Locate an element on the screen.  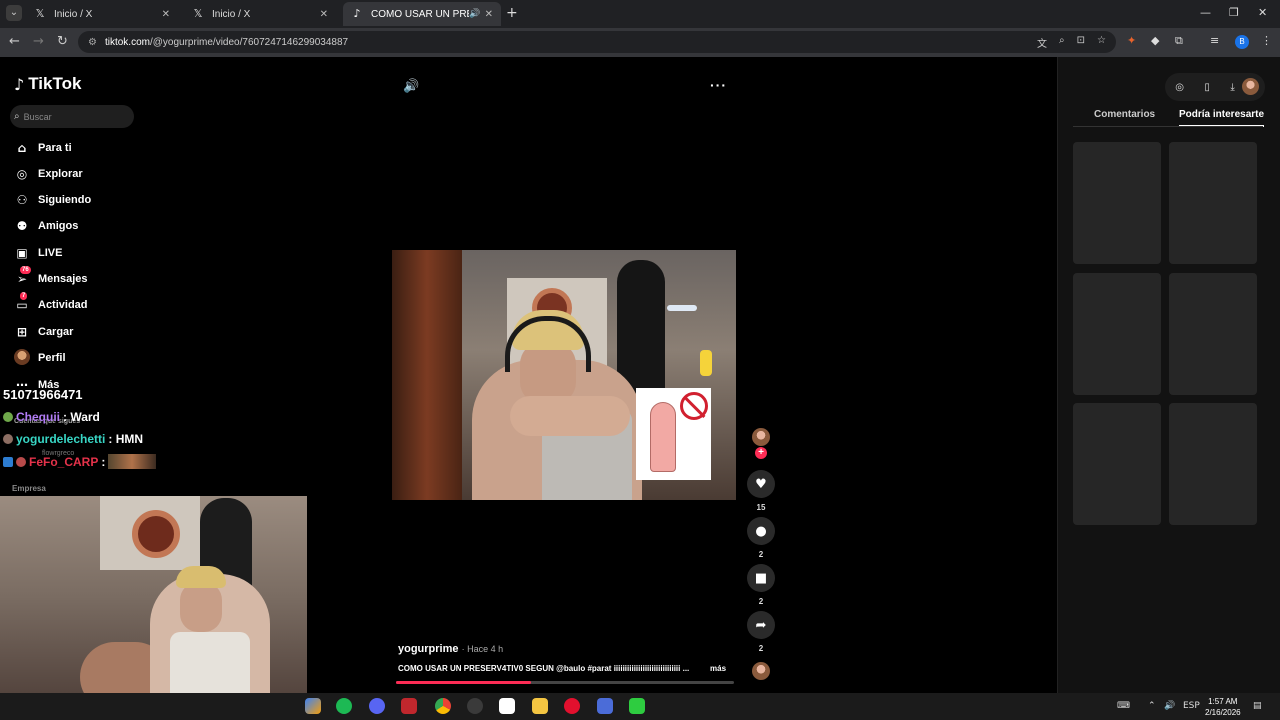
video-author: yogurprime · Hace 4 h is located at coordinates (450, 649).